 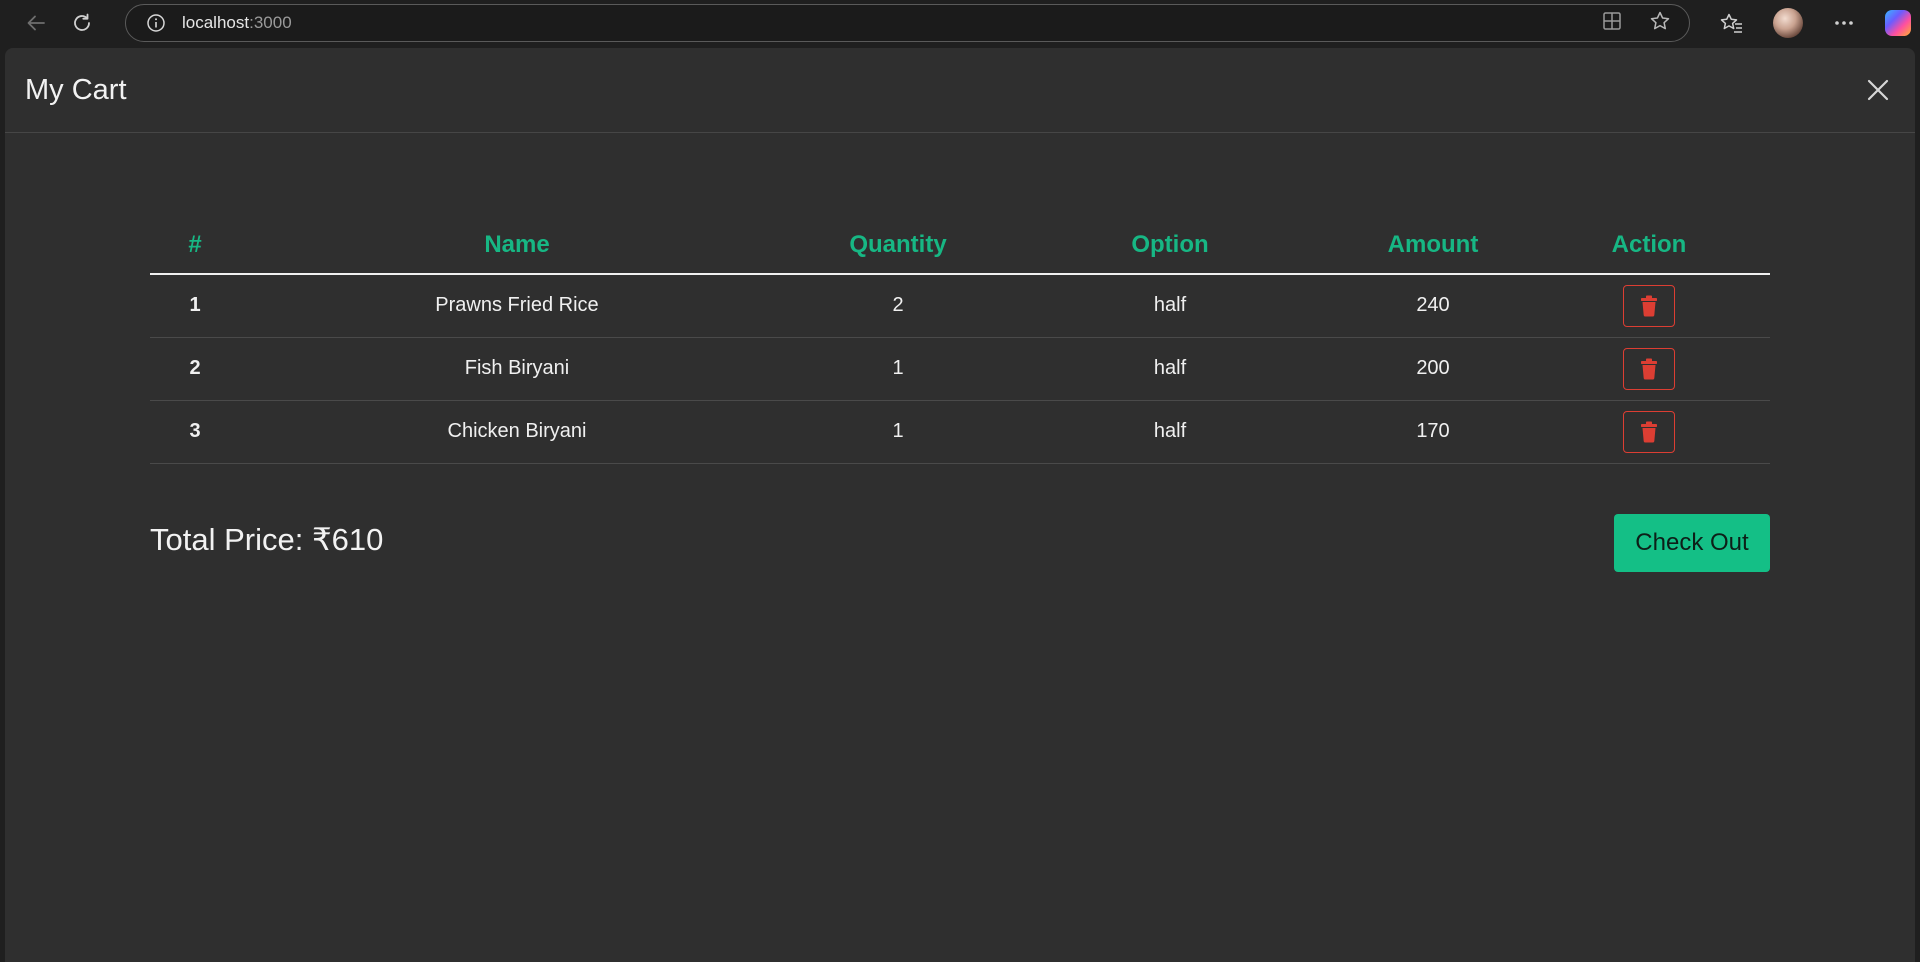 I want to click on close-icon, so click(x=1878, y=90).